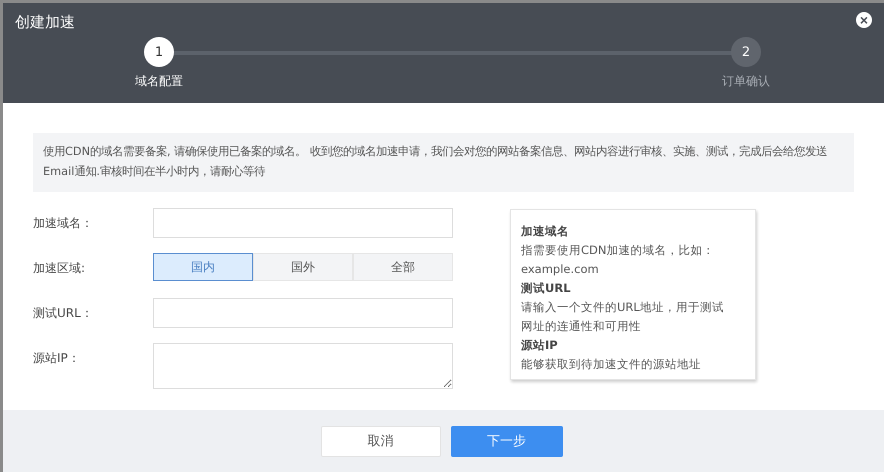 The height and width of the screenshot is (472, 884). Describe the element at coordinates (380, 441) in the screenshot. I see `cancel-button: 取消` at that location.